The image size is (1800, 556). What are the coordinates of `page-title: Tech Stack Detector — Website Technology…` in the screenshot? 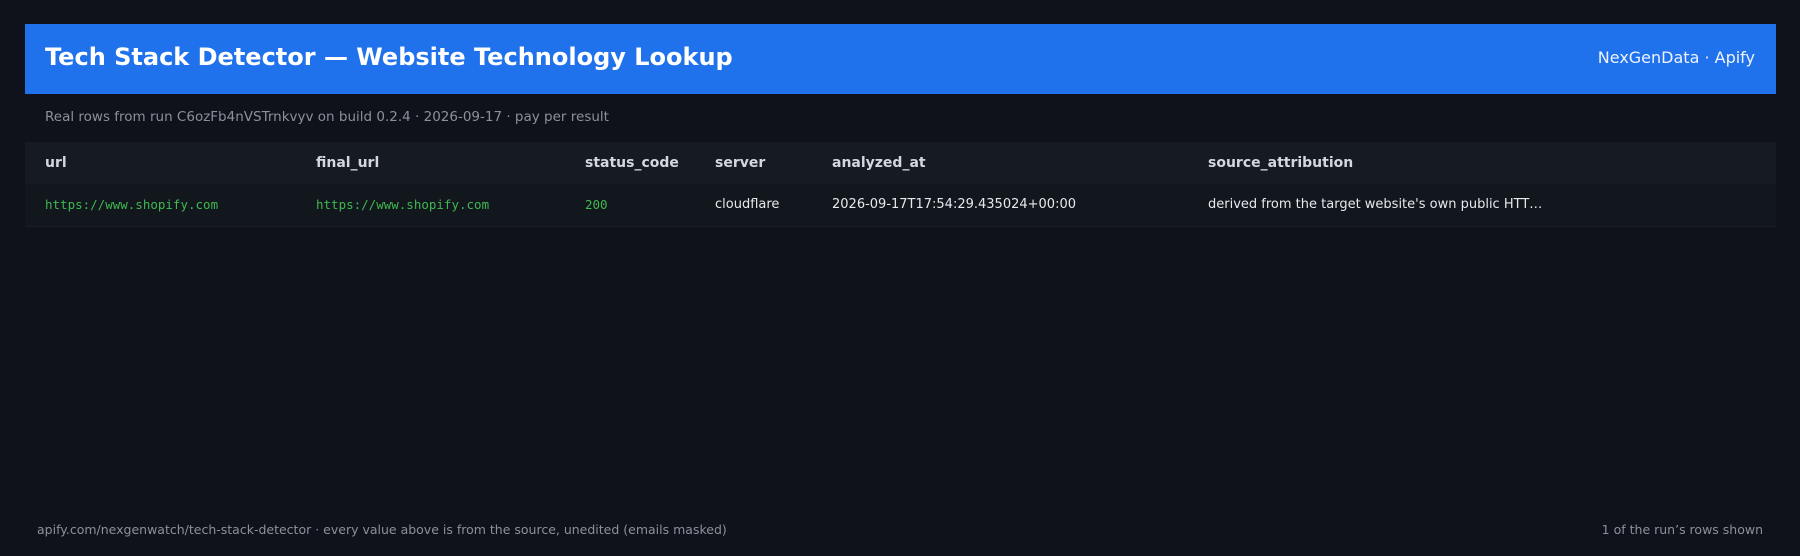 It's located at (389, 57).